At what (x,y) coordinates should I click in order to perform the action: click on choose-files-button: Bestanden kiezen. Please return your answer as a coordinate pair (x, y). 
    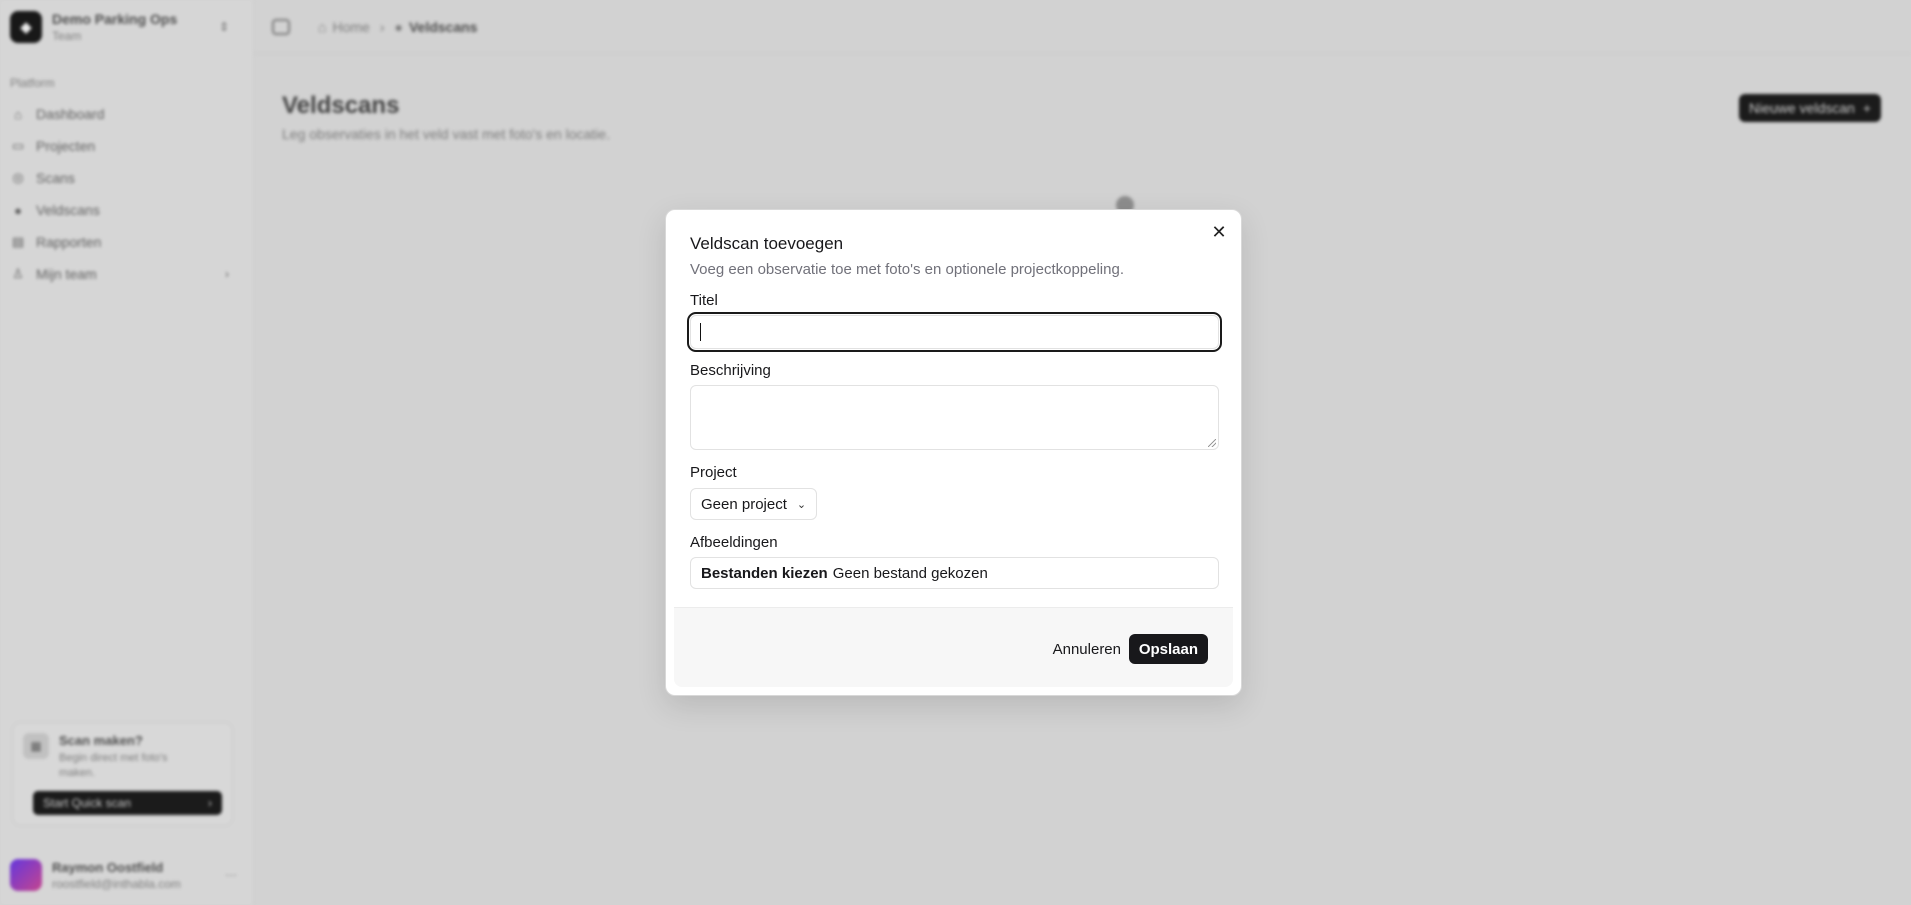
    Looking at the image, I should click on (764, 573).